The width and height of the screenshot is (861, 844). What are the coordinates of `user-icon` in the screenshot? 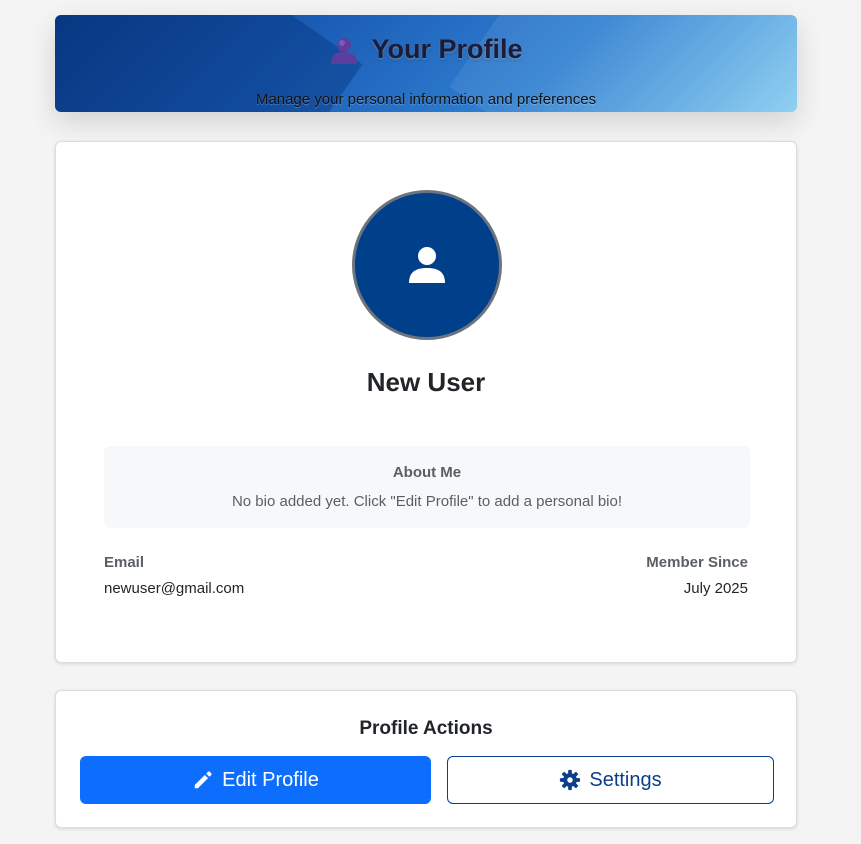 It's located at (427, 265).